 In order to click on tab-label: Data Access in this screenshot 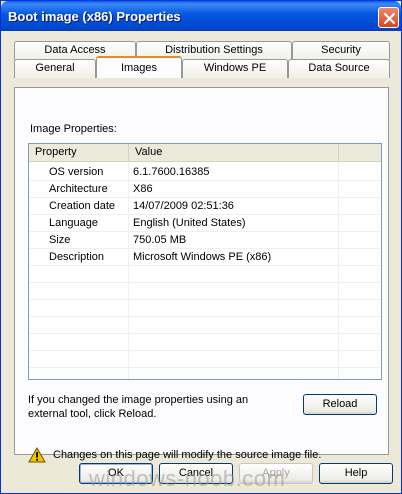, I will do `click(75, 50)`.